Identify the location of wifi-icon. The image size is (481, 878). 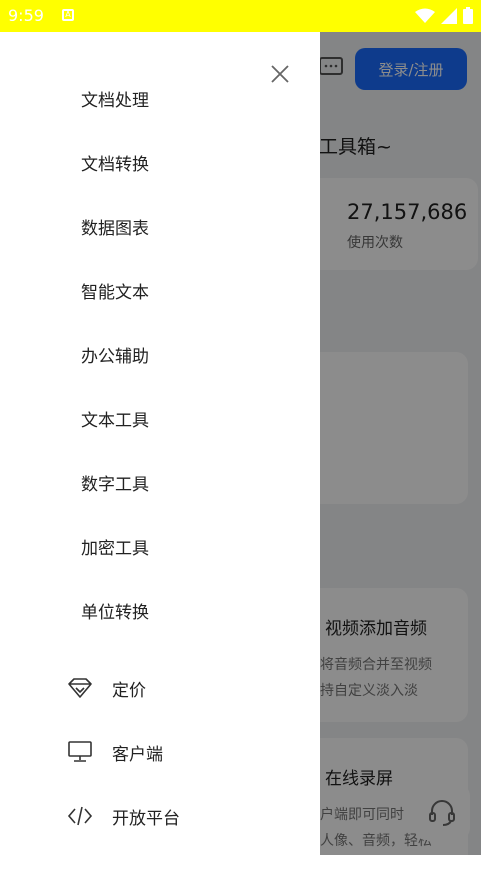
(425, 15).